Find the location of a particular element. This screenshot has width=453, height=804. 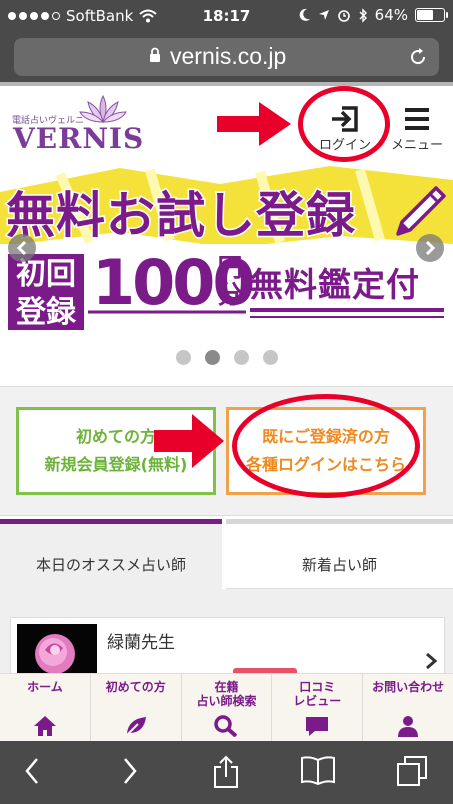

banner-title: 無料お試し登録 is located at coordinates (180, 216).